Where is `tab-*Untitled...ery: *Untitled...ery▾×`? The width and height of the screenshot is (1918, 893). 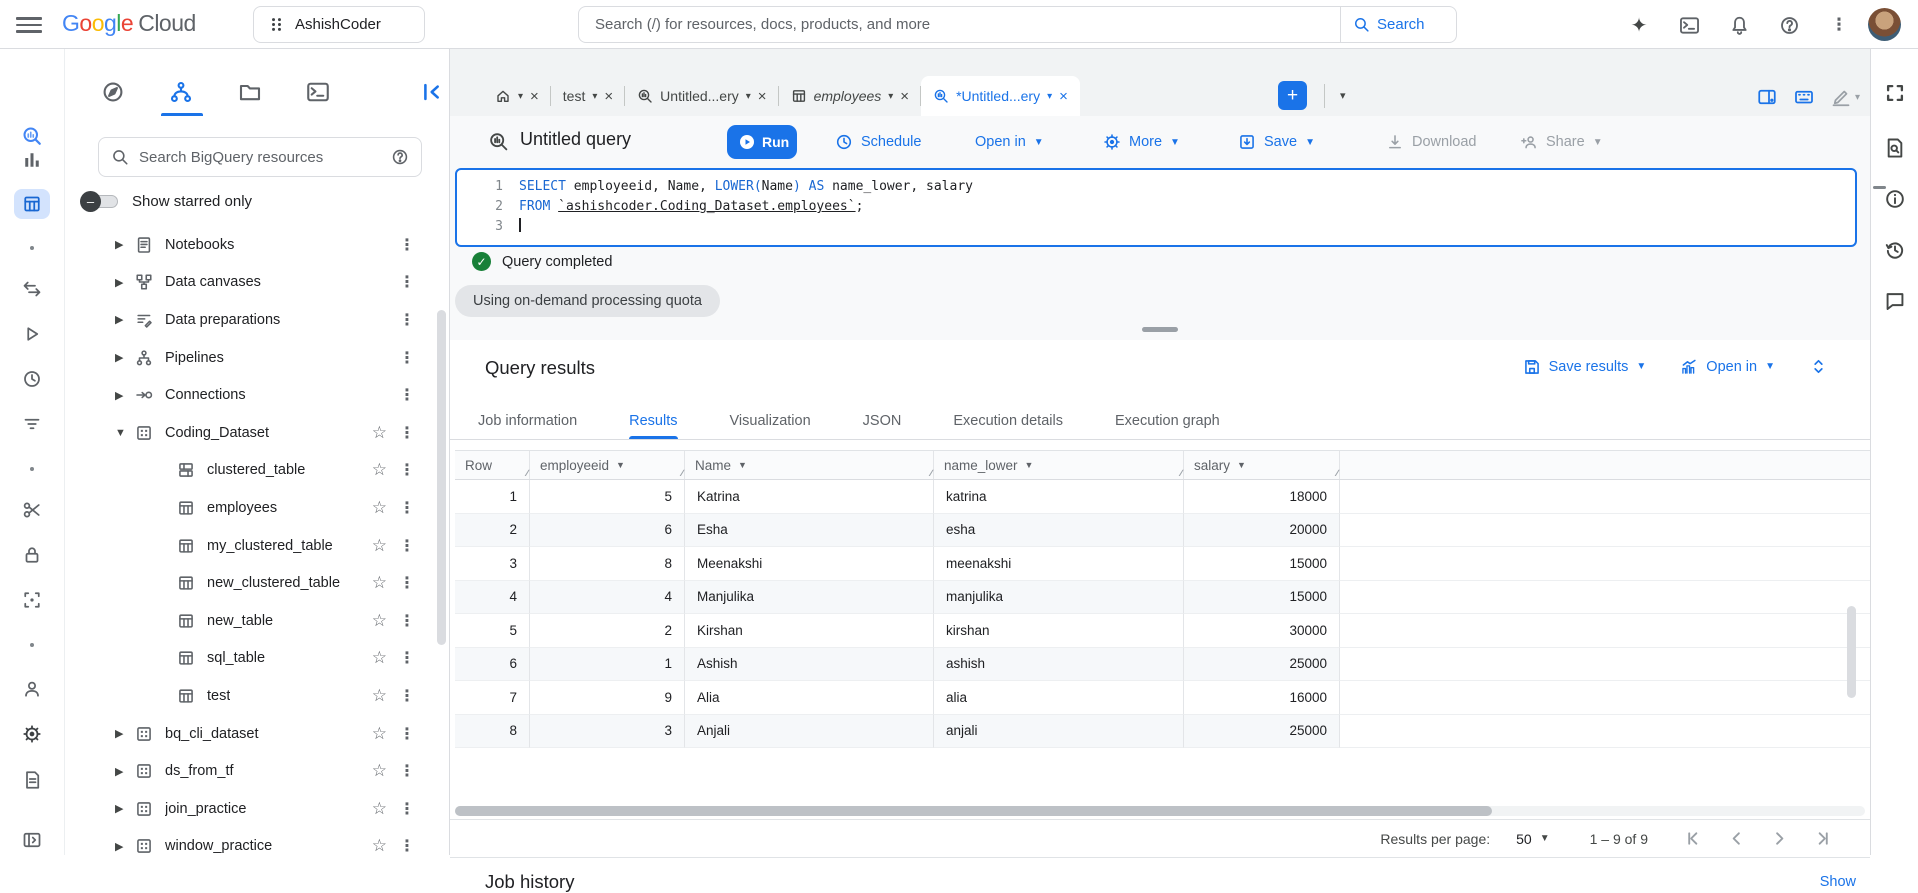
tab-*Untitled...ery: *Untitled...ery▾× is located at coordinates (1000, 96).